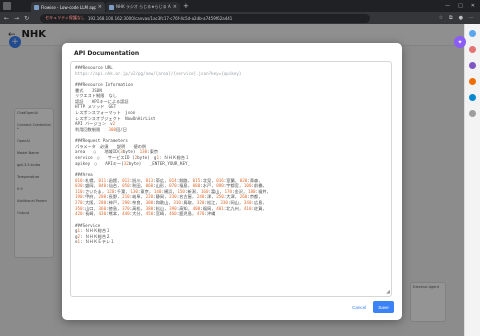 This screenshot has height=336, width=480. I want to click on browser-tab-flowise: Flowise - Low-code LLM apps b... ×, so click(68, 7).